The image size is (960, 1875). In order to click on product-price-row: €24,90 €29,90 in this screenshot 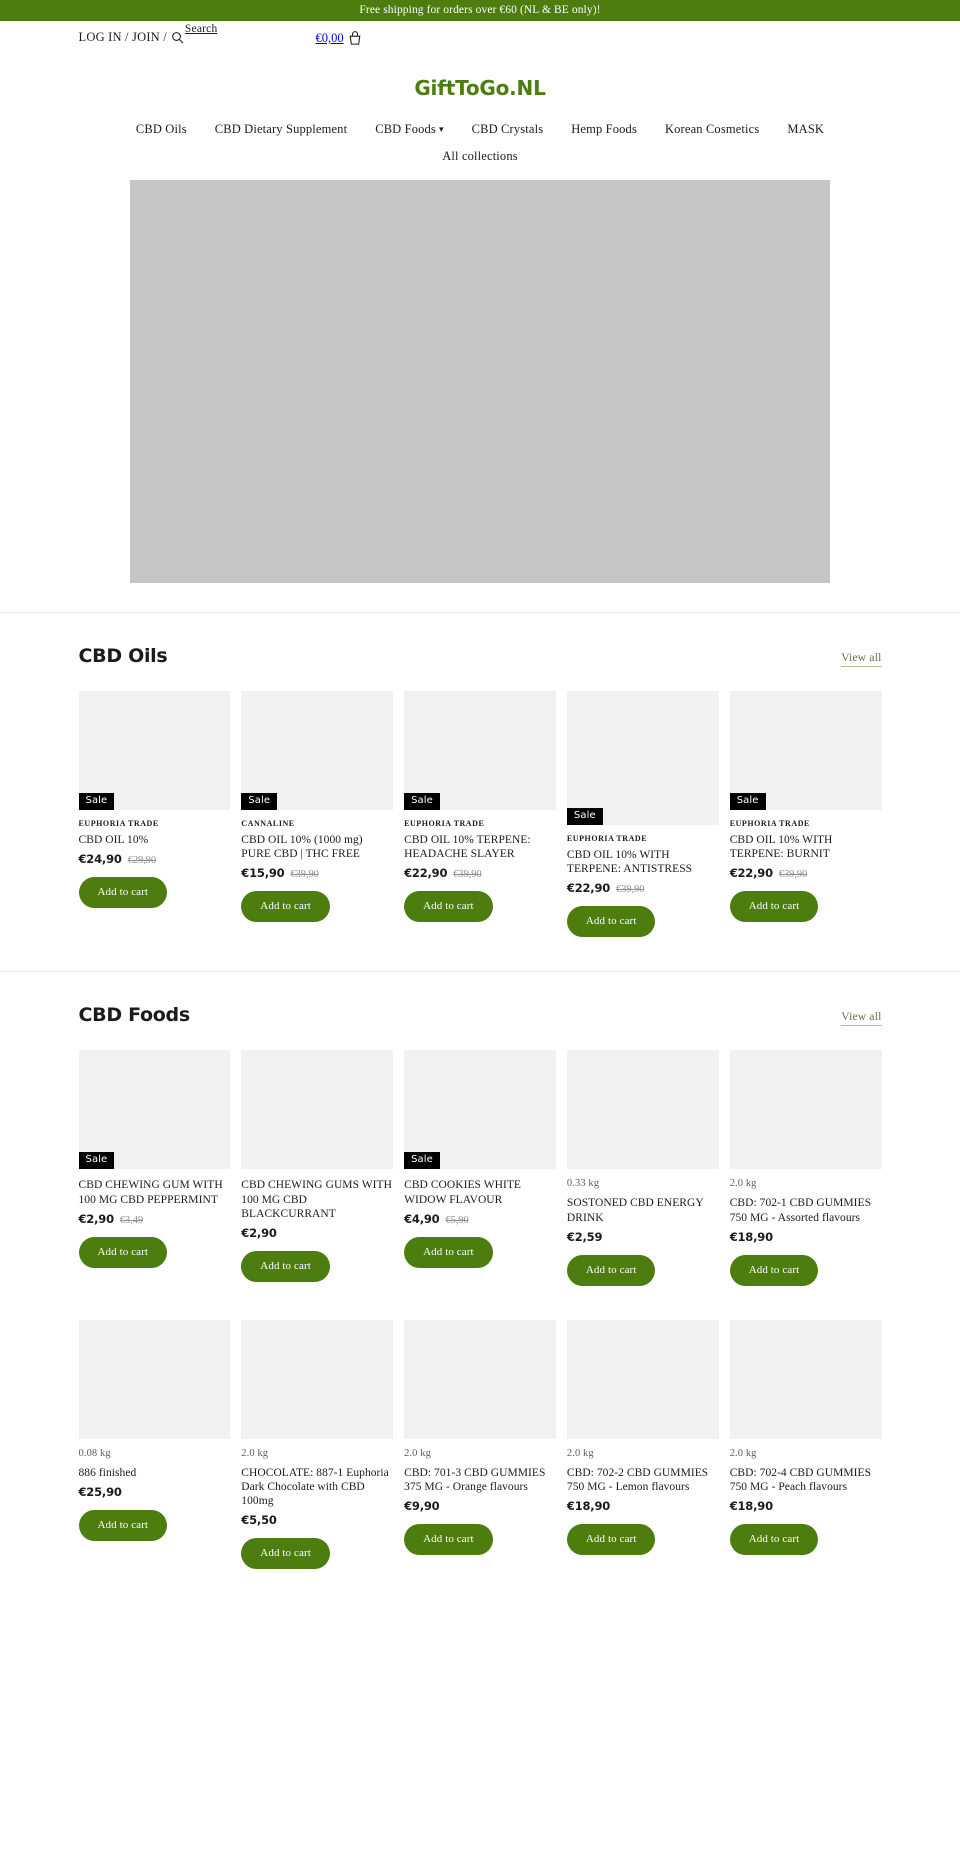, I will do `click(155, 859)`.